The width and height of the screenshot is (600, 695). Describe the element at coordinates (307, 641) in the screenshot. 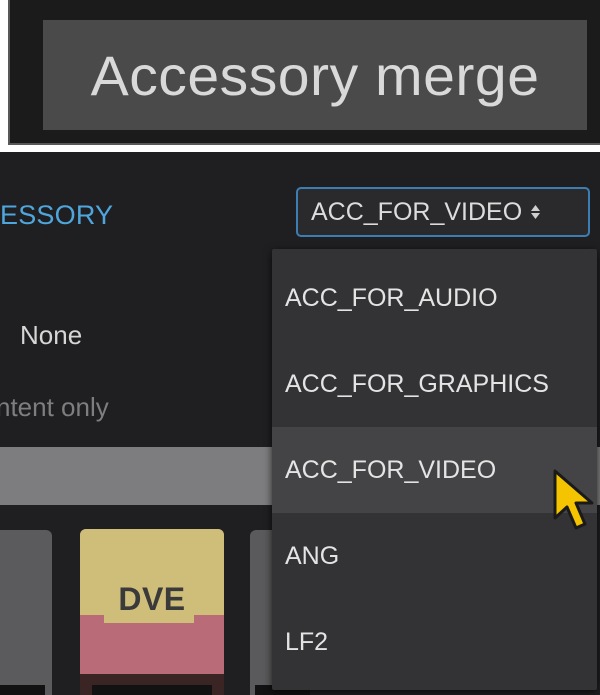

I see `dropdown-item-label: LF2` at that location.